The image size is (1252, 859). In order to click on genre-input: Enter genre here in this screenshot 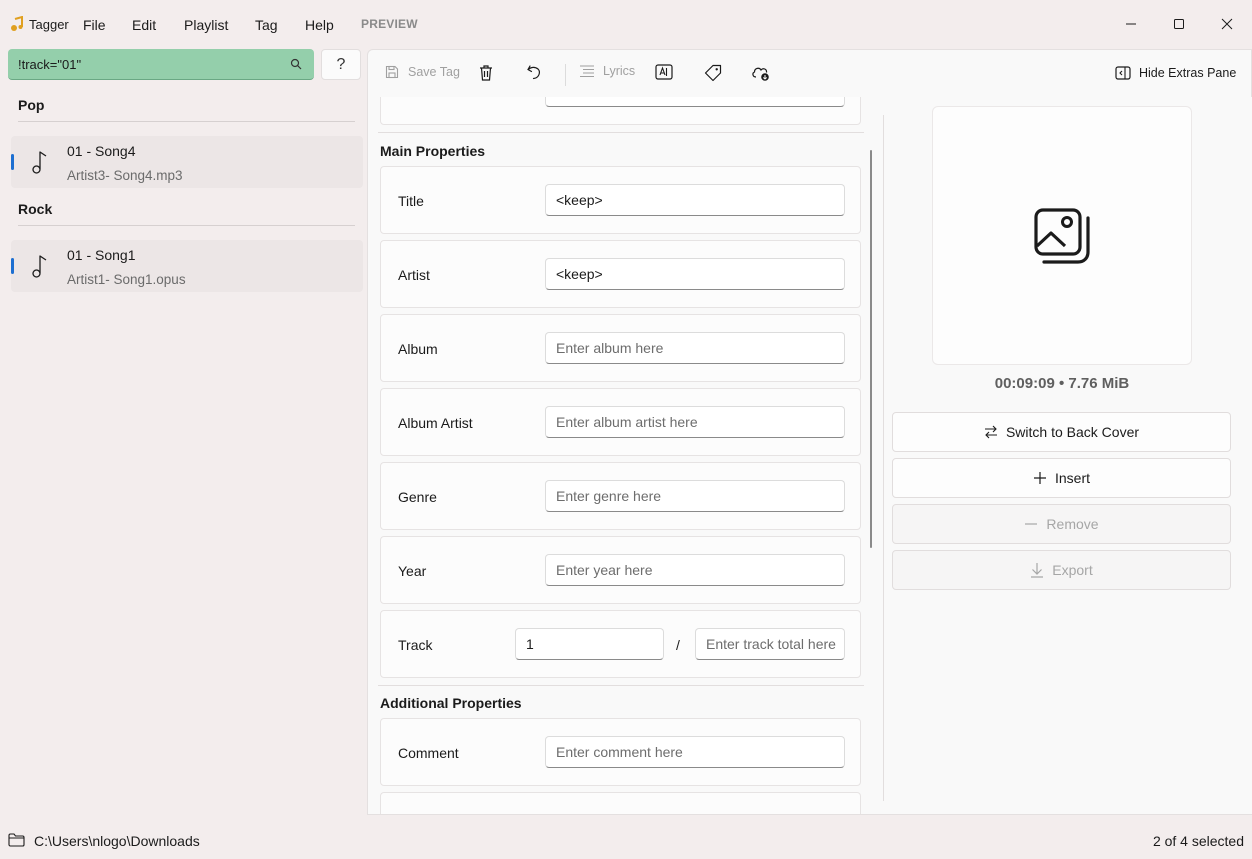, I will do `click(695, 496)`.